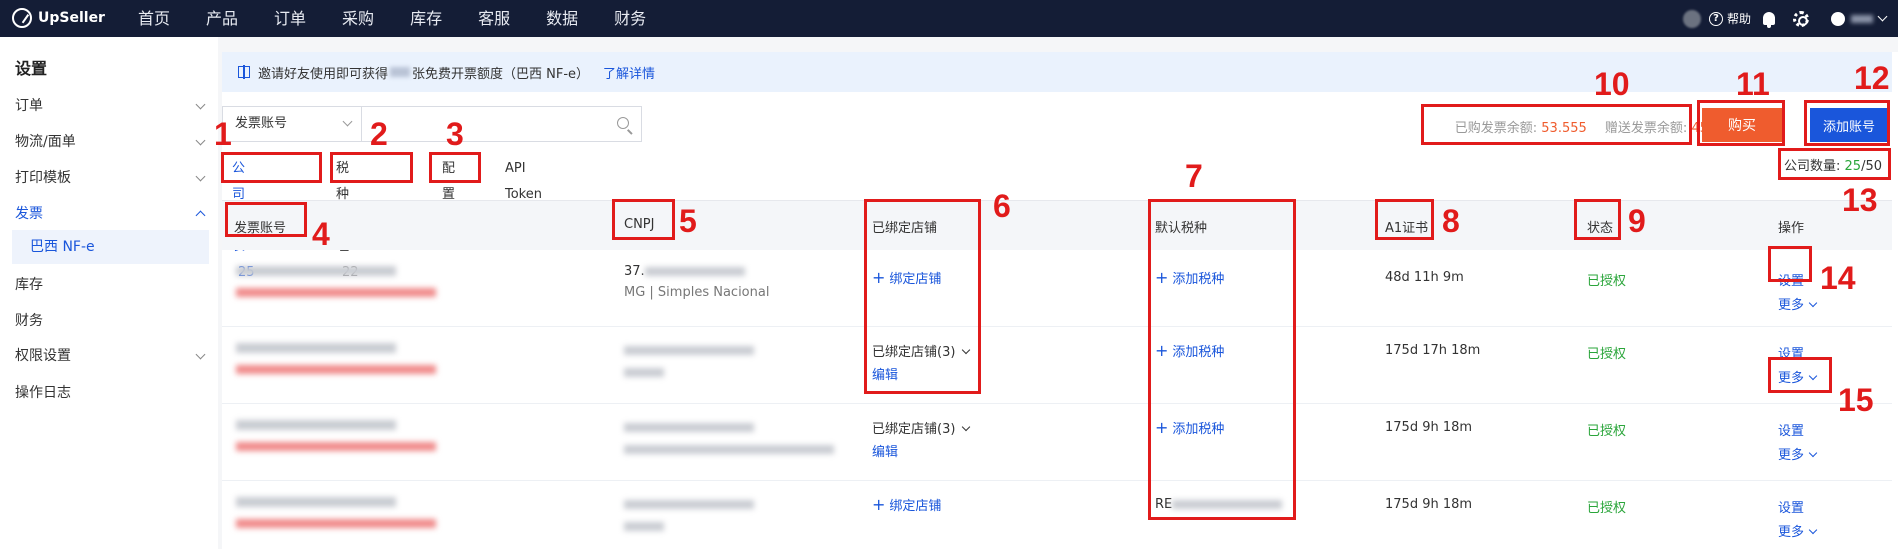 The width and height of the screenshot is (1898, 549). I want to click on user-menu, so click(1859, 18).